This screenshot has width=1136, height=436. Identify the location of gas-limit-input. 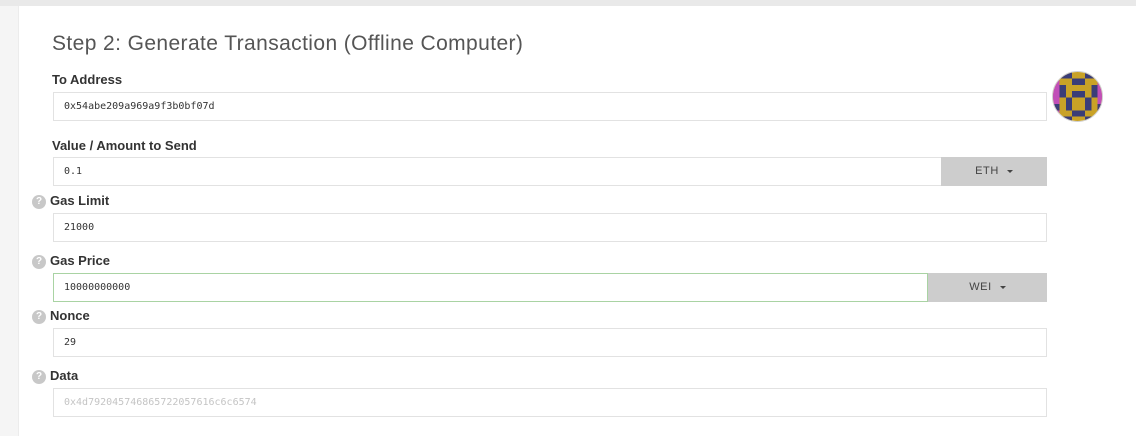
(550, 227).